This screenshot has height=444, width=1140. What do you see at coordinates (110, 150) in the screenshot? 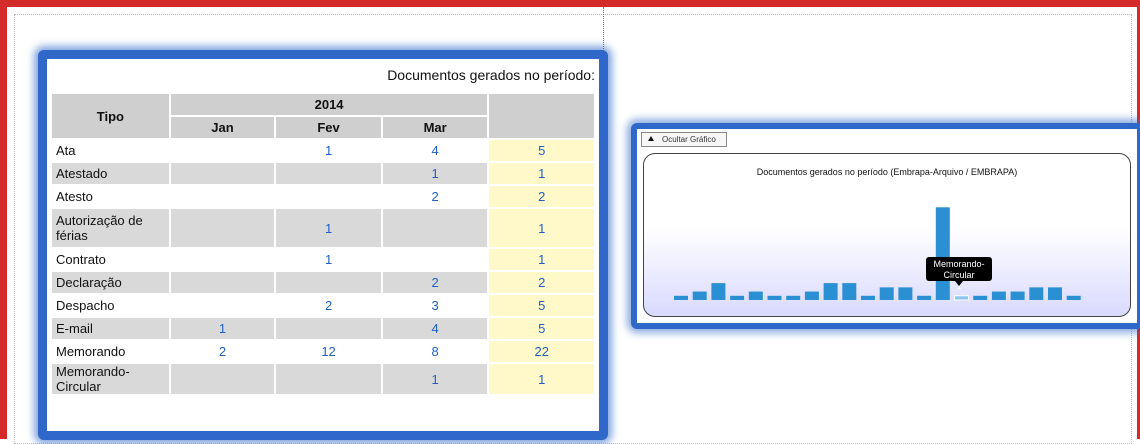
I see `row-tipo: Ata` at bounding box center [110, 150].